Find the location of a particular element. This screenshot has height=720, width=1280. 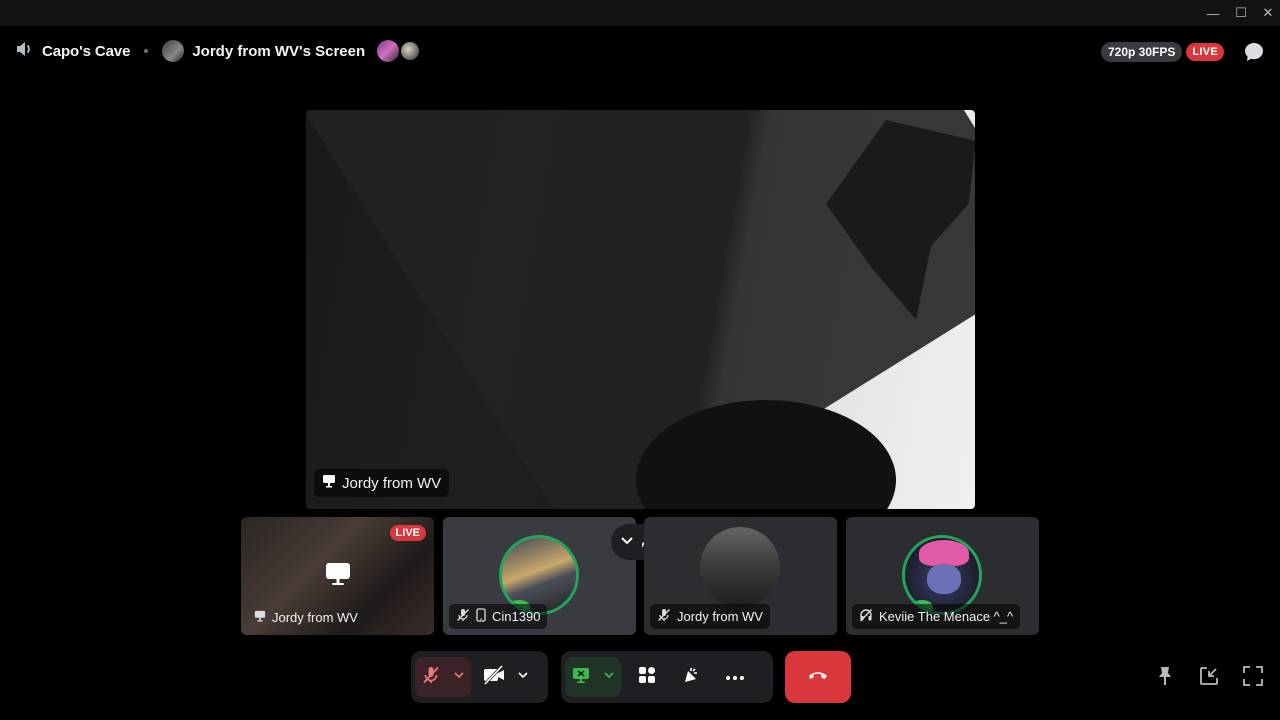

soundboard-button is located at coordinates (691, 677).